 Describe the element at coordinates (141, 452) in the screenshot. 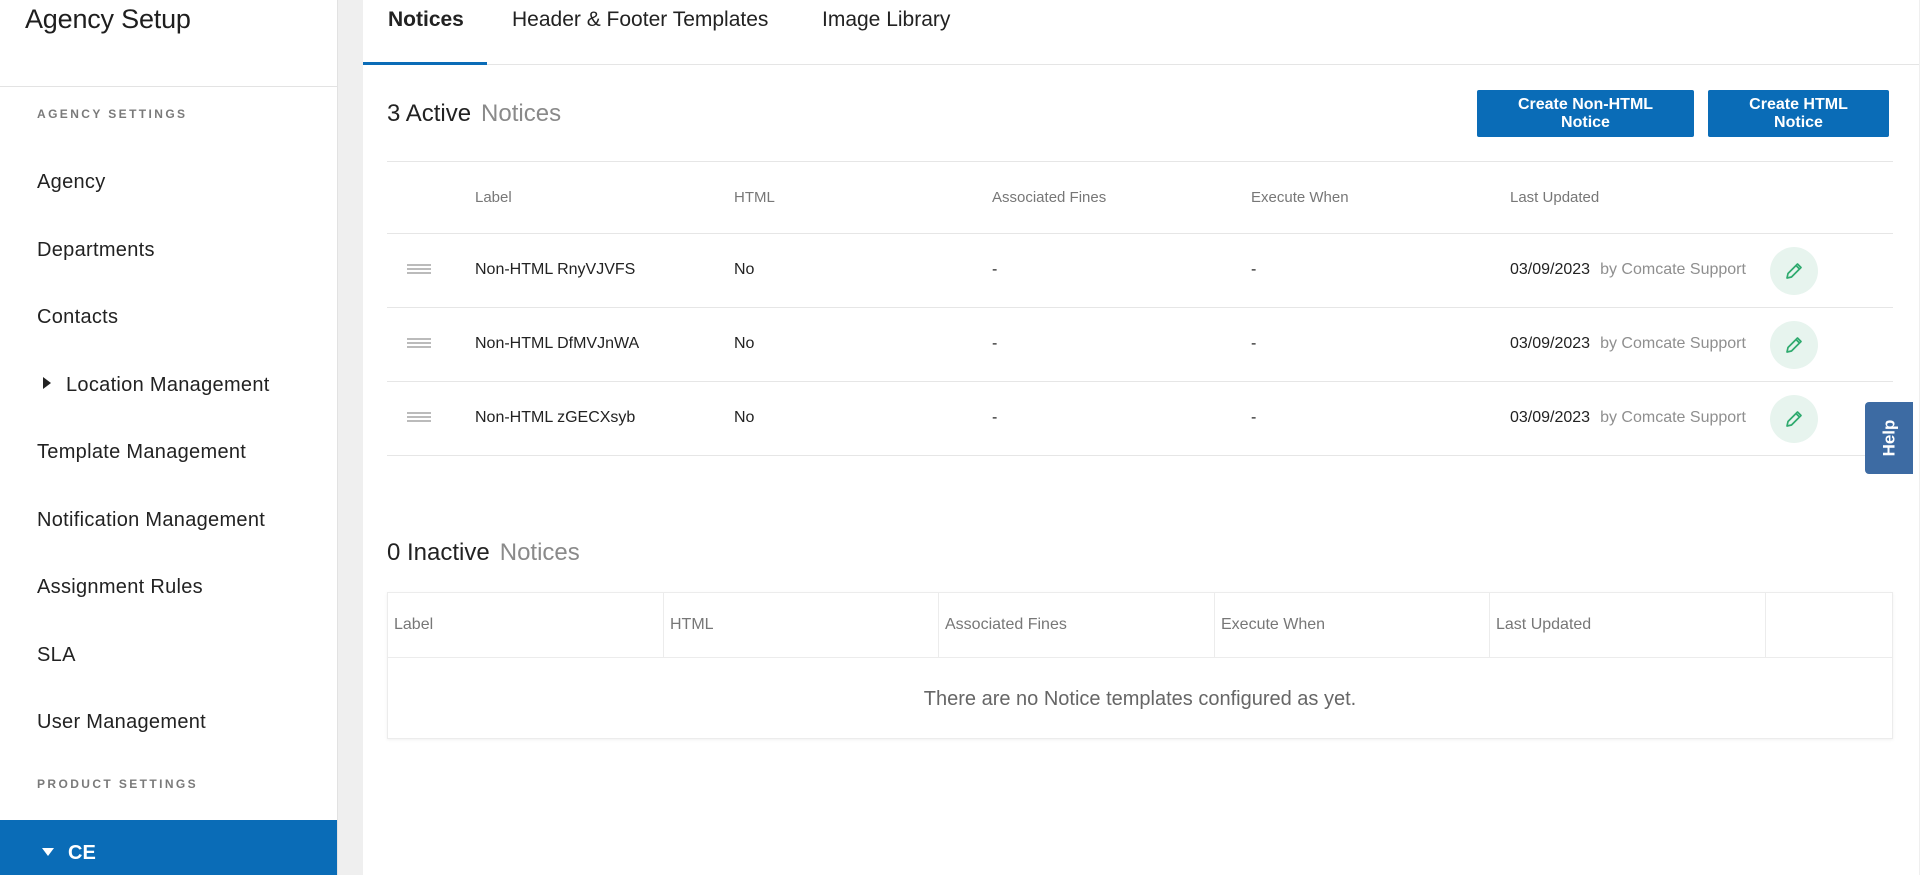

I see `sidebar-item-template-management: Template Management` at that location.